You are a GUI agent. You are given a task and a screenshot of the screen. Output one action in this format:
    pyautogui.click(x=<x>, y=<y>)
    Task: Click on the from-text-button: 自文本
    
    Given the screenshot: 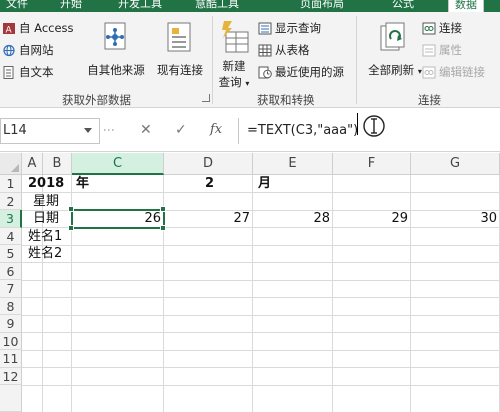 What is the action you would take?
    pyautogui.click(x=28, y=72)
    